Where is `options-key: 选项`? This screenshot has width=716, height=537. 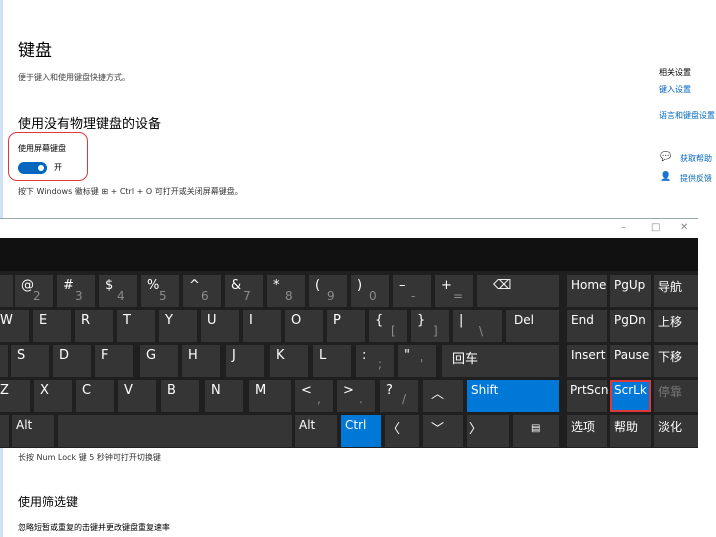 options-key: 选项 is located at coordinates (587, 431).